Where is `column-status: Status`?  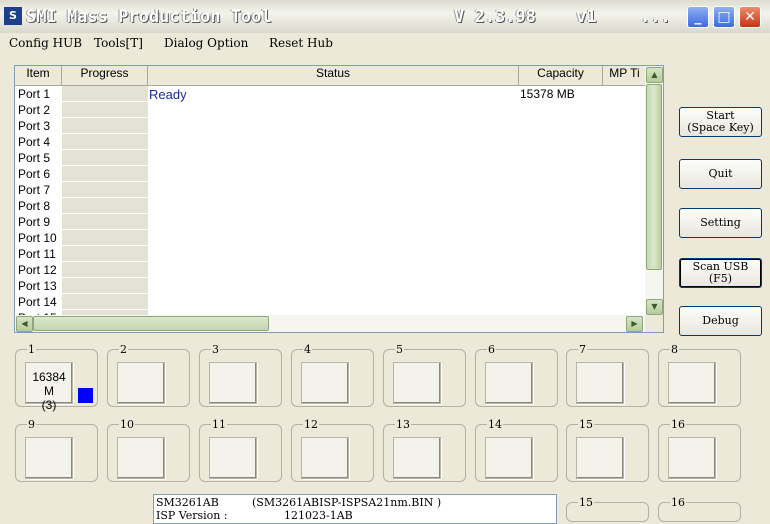 column-status: Status is located at coordinates (333, 75).